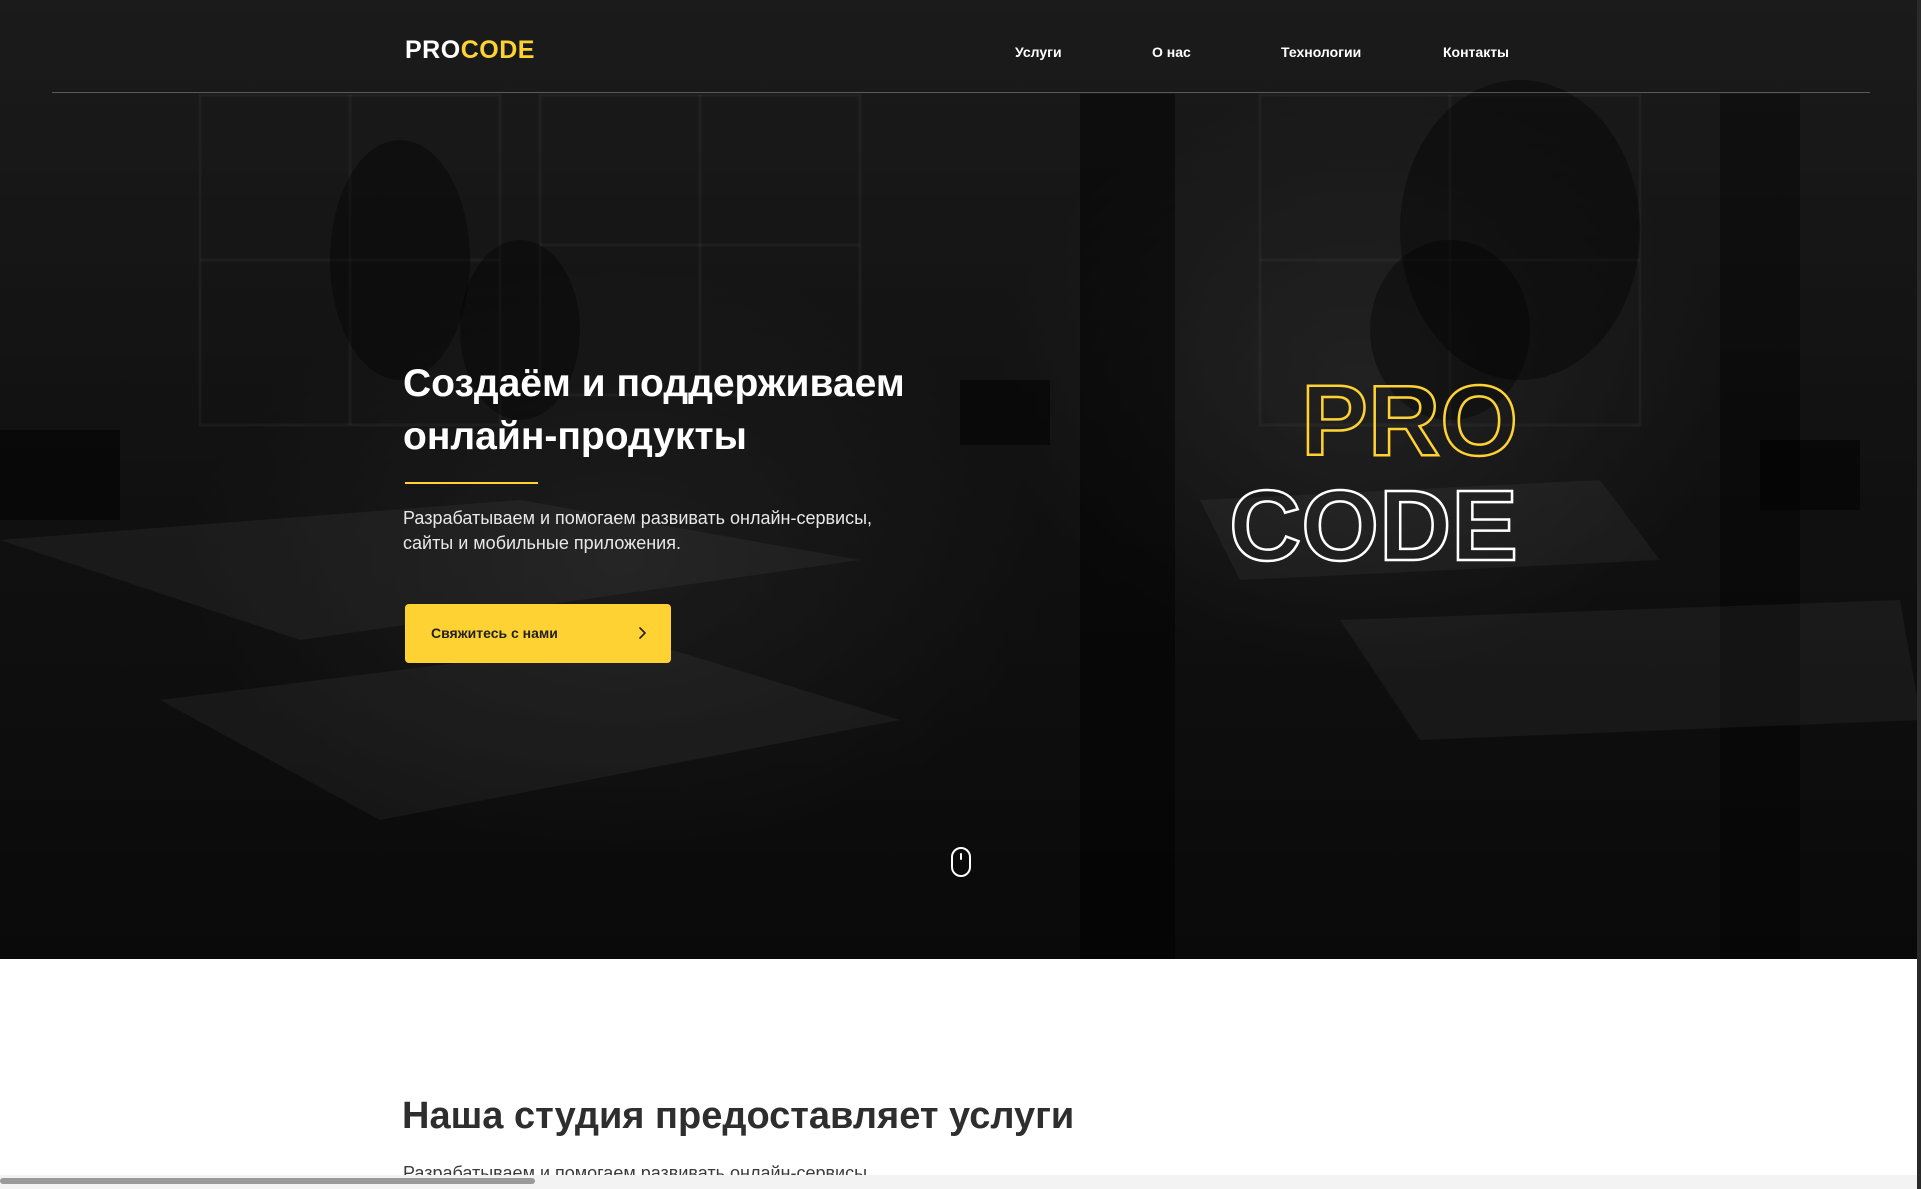  What do you see at coordinates (497, 50) in the screenshot?
I see `logo-code-text: CODE` at bounding box center [497, 50].